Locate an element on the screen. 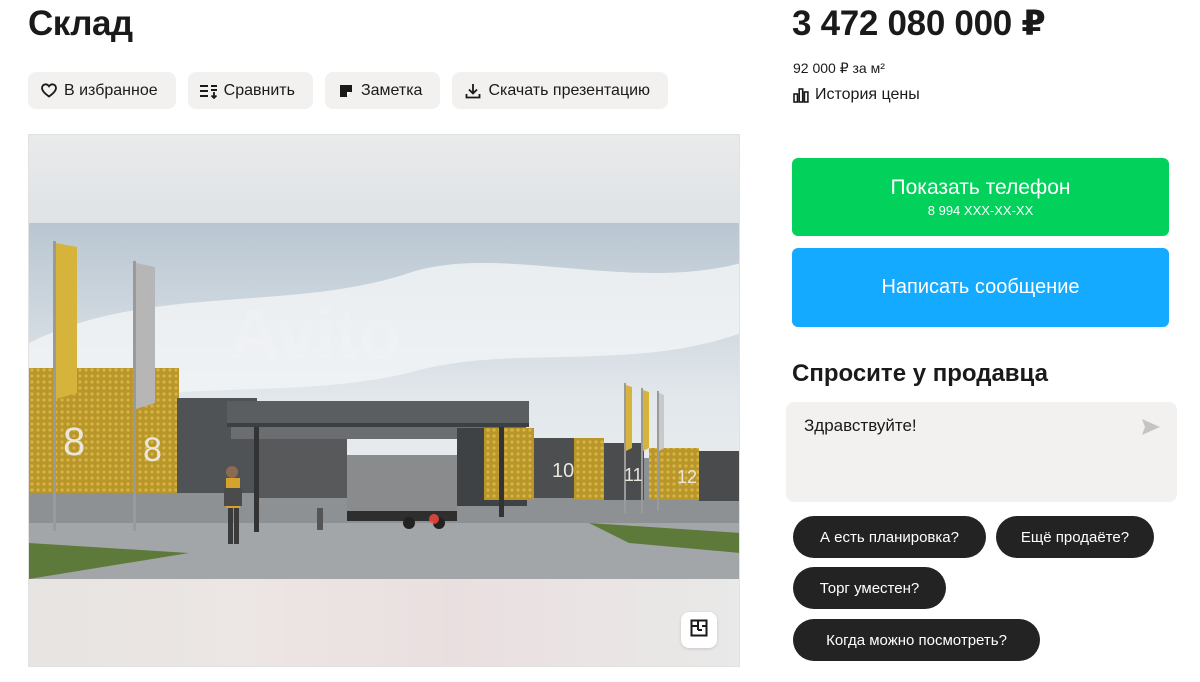  compare-button: Сравнить is located at coordinates (250, 90).